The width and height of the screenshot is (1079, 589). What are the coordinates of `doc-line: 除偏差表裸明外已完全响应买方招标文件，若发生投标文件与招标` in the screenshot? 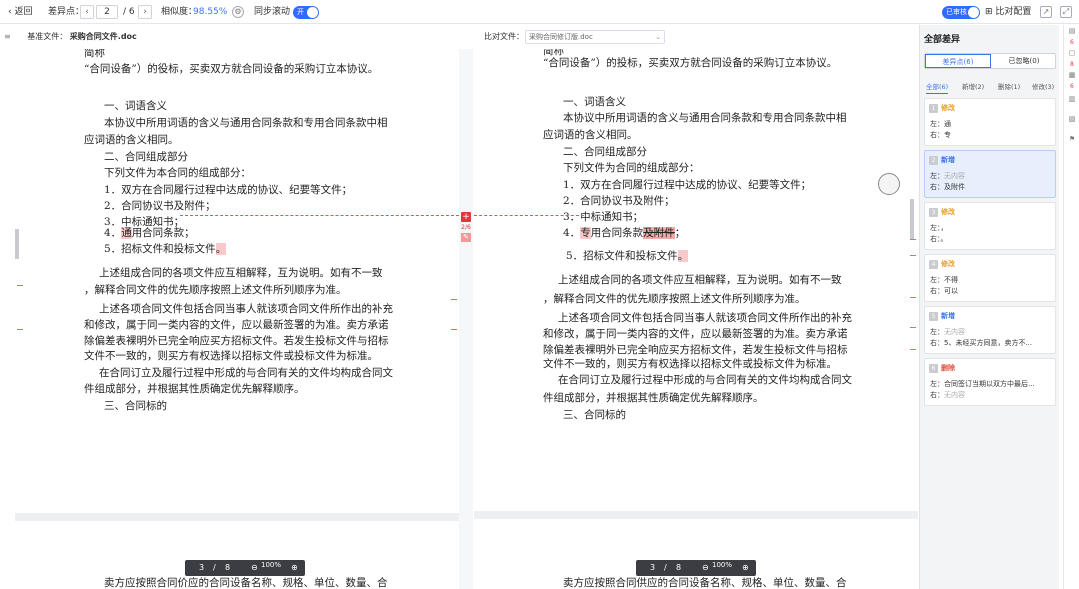 It's located at (695, 350).